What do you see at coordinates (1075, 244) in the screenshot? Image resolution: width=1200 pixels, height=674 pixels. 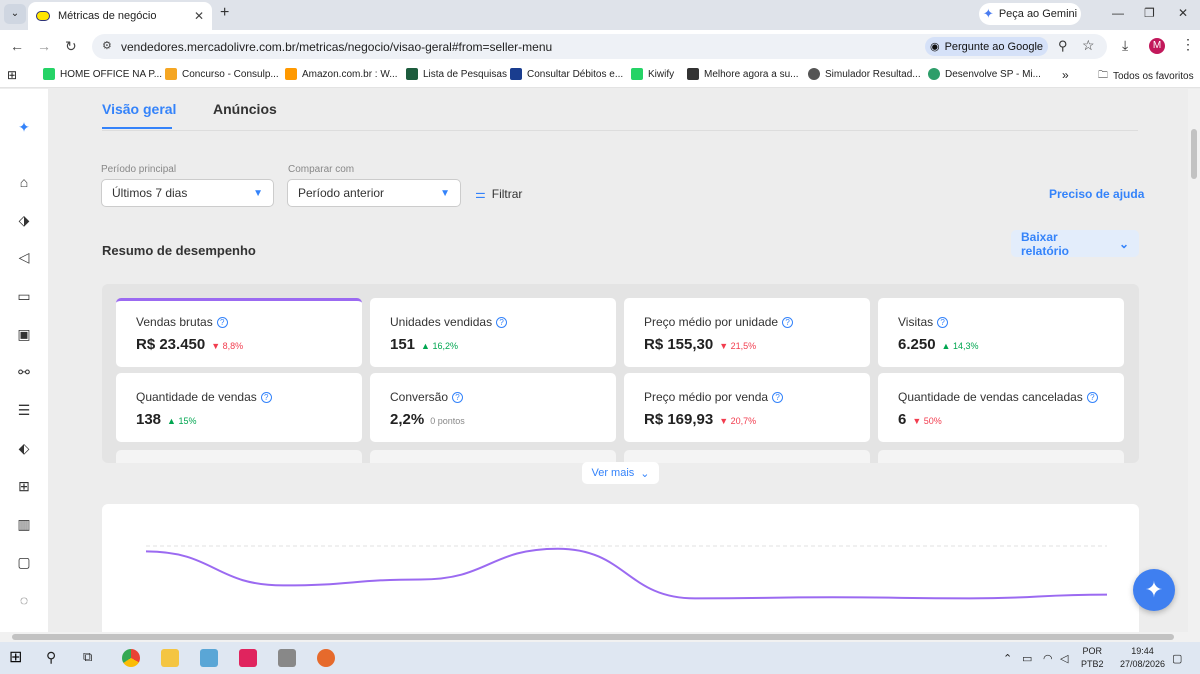 I see `download-report-button: Baixar relatório ⌄` at bounding box center [1075, 244].